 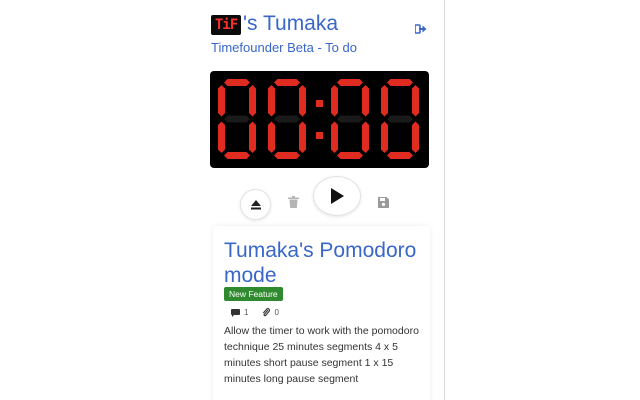 I want to click on eject-button, so click(x=255, y=204).